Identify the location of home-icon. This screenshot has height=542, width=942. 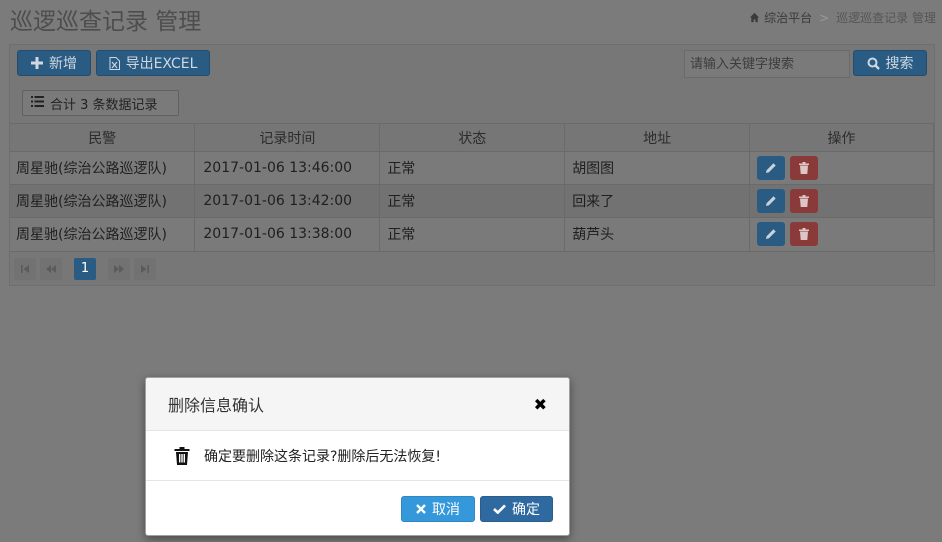
(755, 17).